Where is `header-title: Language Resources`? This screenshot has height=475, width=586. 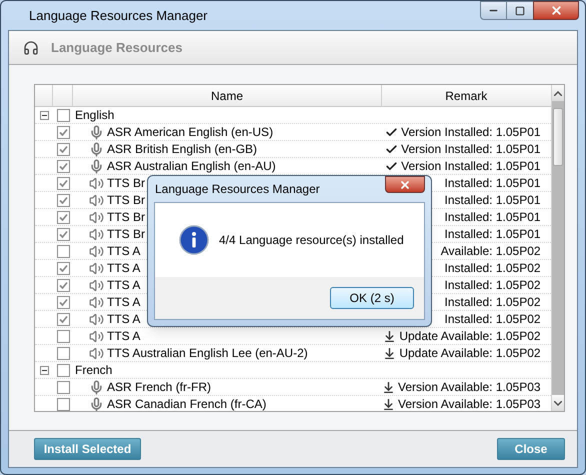 header-title: Language Resources is located at coordinates (116, 47).